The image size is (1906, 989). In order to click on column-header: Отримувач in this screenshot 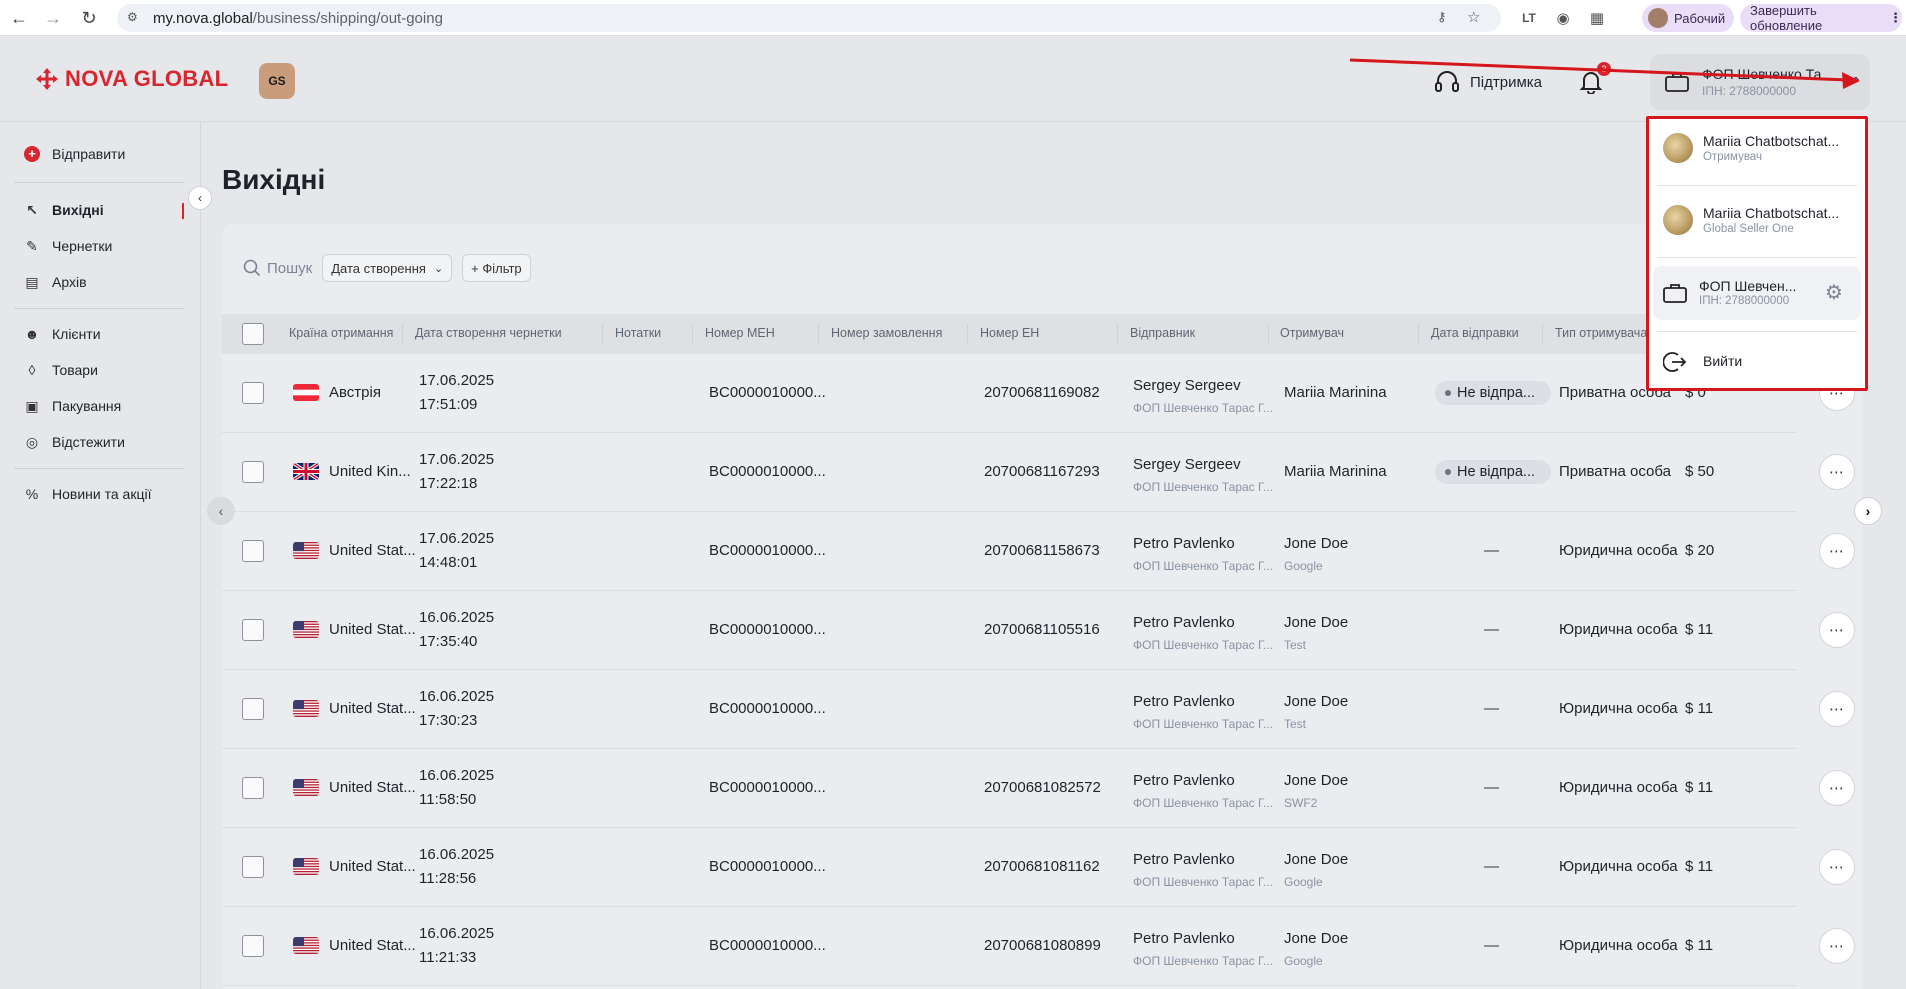, I will do `click(1312, 333)`.